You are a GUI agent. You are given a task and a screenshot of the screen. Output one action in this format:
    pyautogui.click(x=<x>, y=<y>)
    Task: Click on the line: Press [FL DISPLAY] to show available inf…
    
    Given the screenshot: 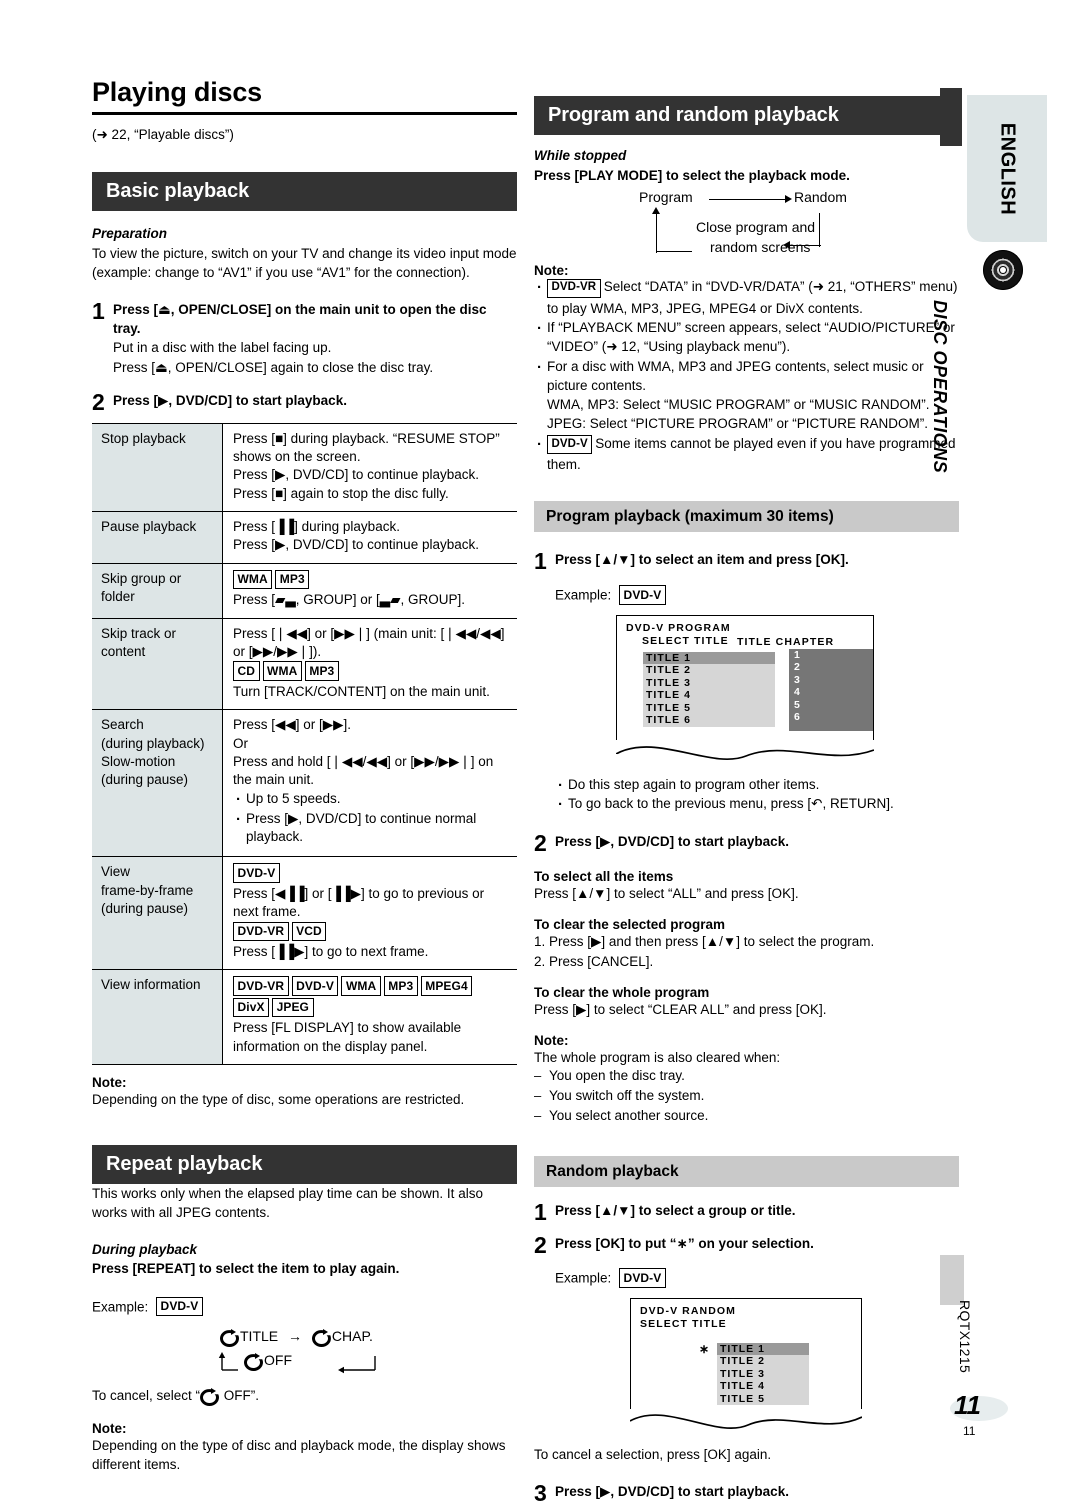 What is the action you would take?
    pyautogui.click(x=347, y=1037)
    